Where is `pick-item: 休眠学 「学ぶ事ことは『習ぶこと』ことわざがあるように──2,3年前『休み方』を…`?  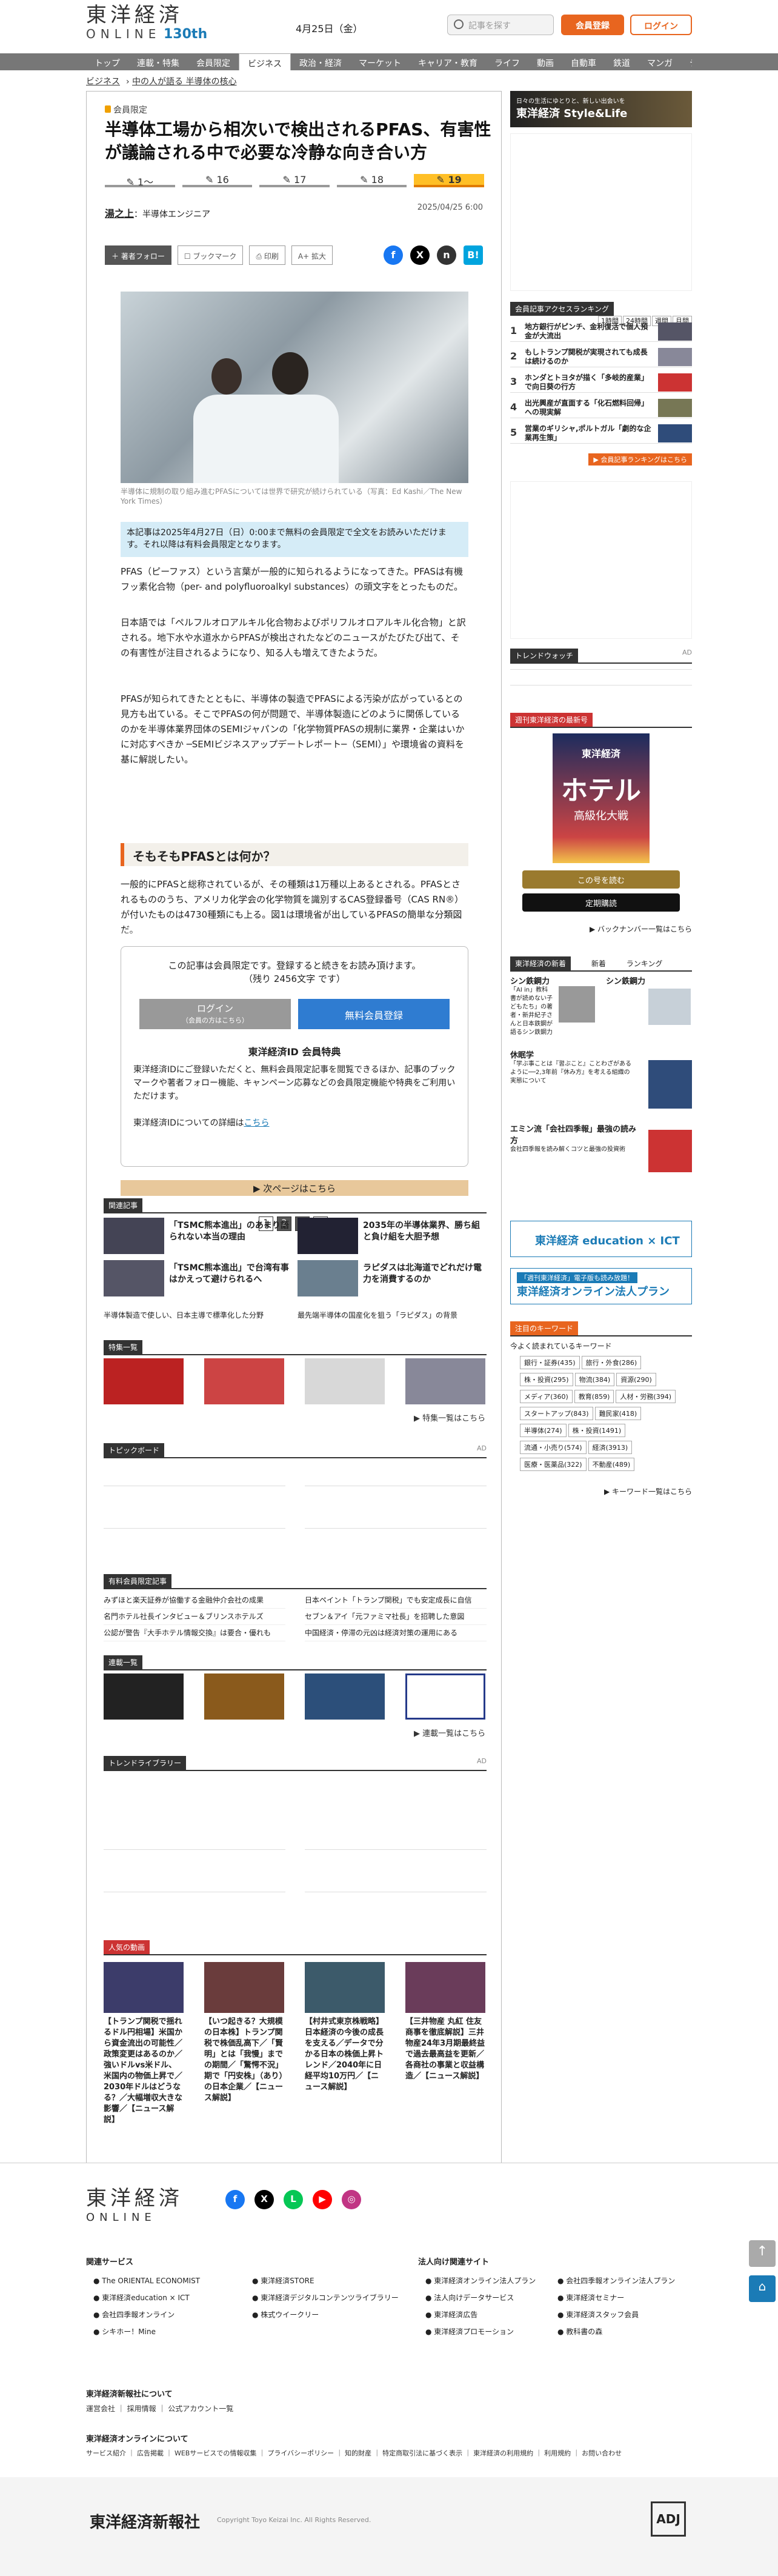
pick-item: 休眠学 「学ぶ事ことは『習ぶこと』ことわざがあるように──2,3年前『休み方』を… is located at coordinates (601, 1079).